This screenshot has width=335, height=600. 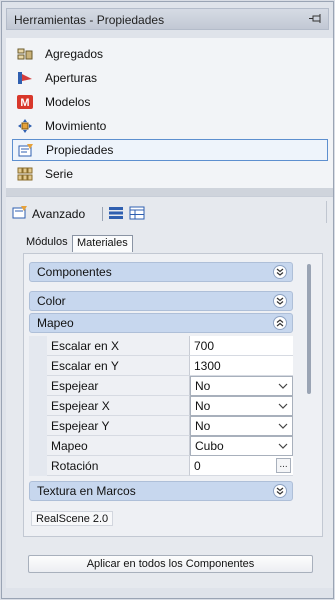 What do you see at coordinates (76, 126) in the screenshot?
I see `tool-label: Movimiento` at bounding box center [76, 126].